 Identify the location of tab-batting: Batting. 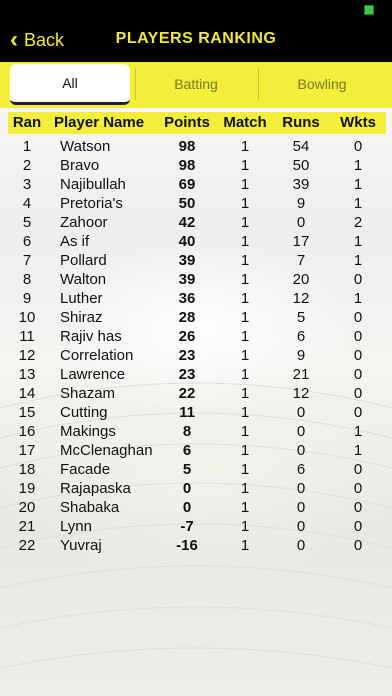
(196, 84).